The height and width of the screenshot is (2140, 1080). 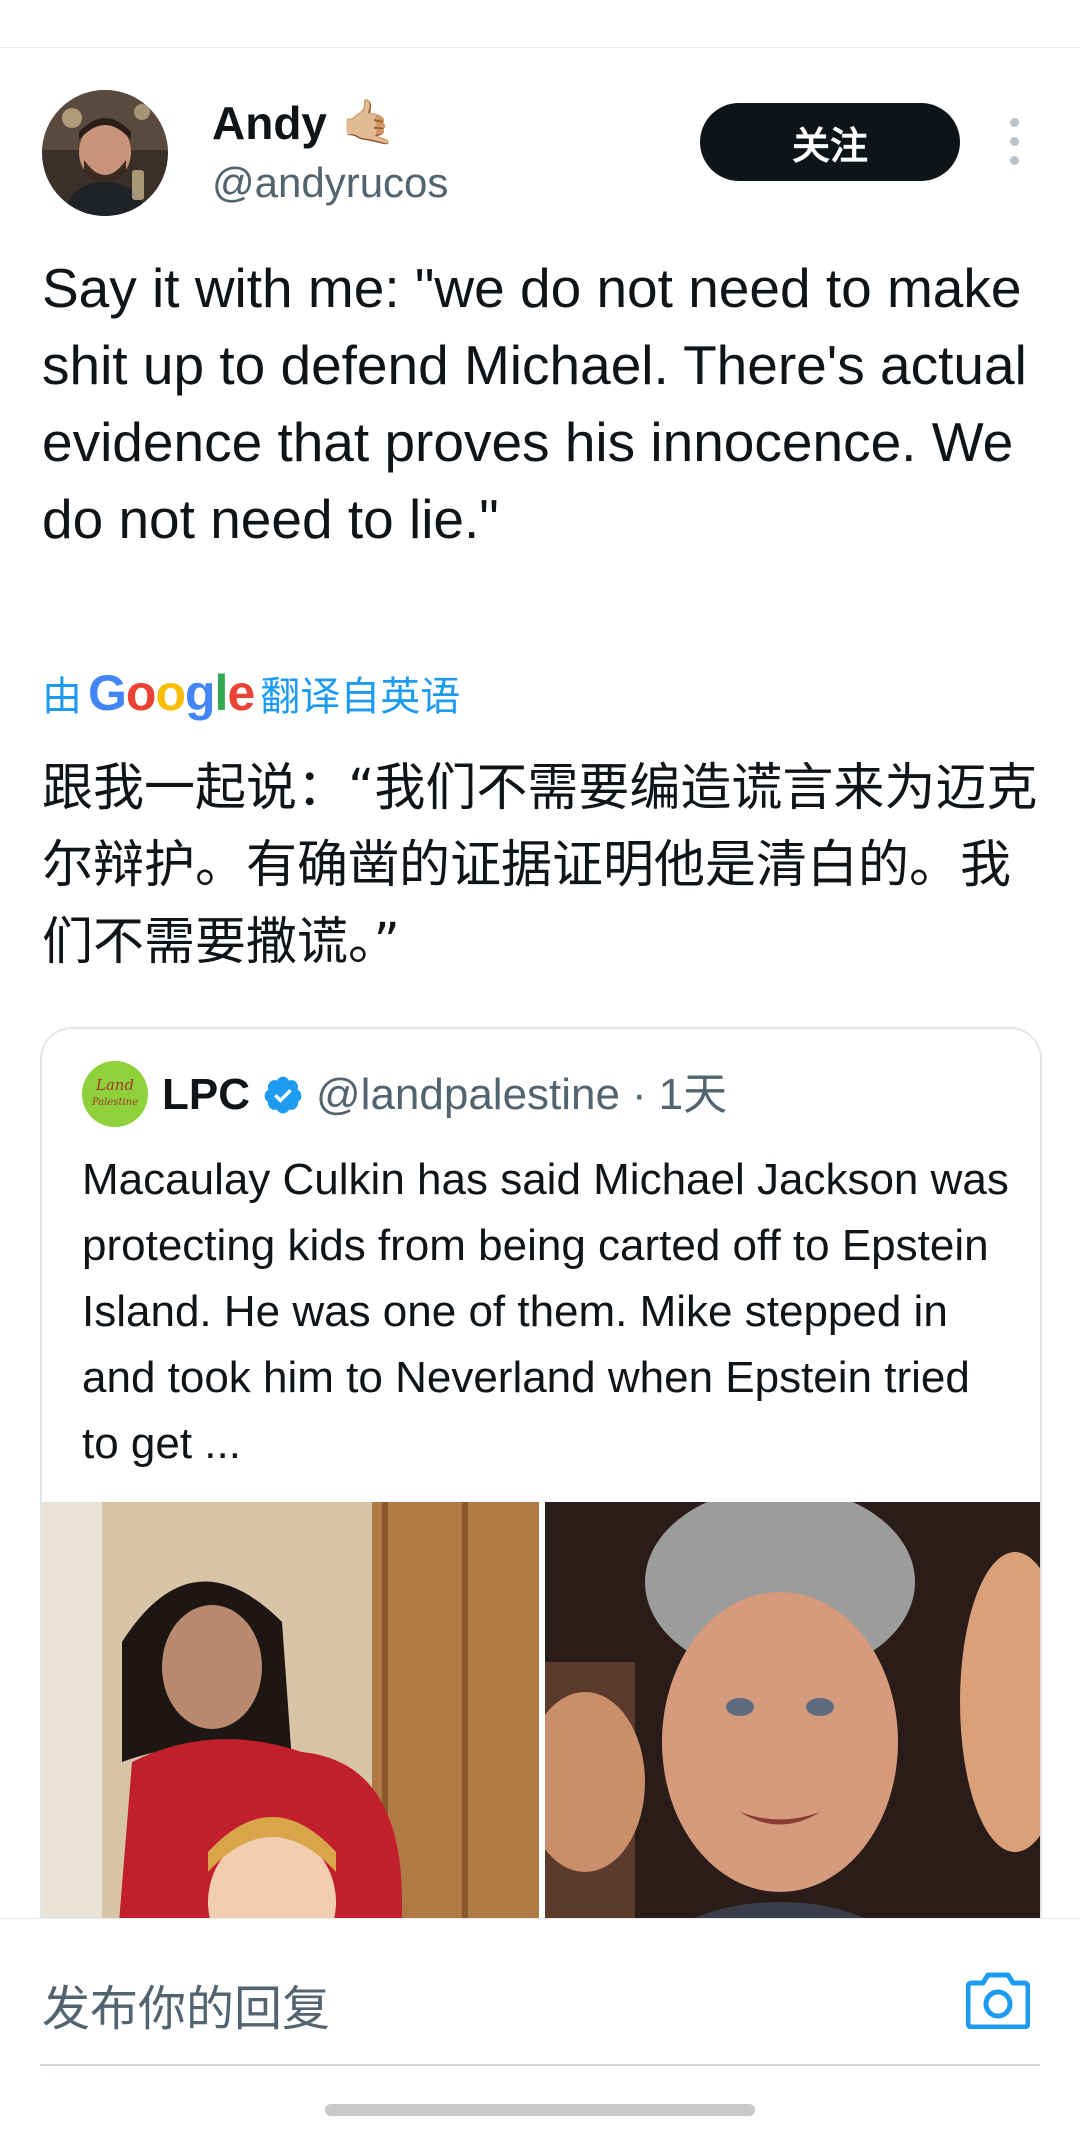 I want to click on translated-by-suffix: 翻译自英语, so click(x=360, y=697).